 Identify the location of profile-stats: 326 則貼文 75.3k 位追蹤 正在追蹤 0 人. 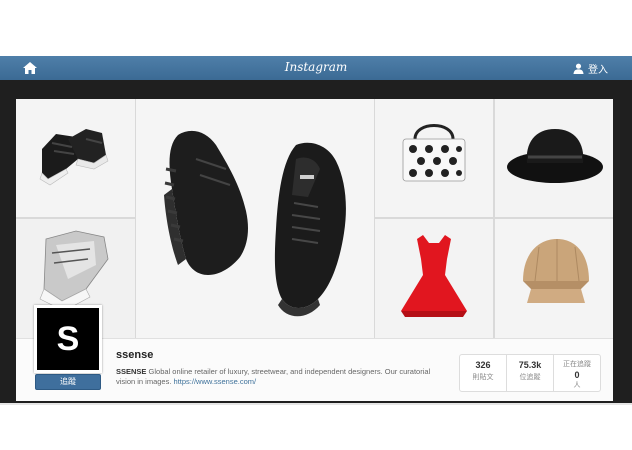
(530, 373).